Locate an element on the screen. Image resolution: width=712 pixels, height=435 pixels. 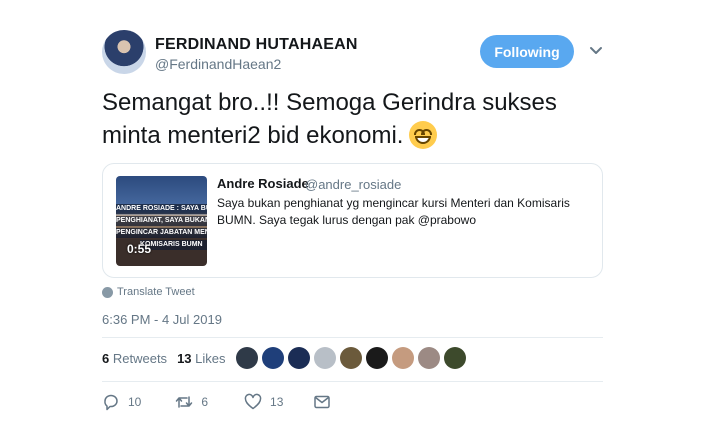
likes-stat: 13 Likes is located at coordinates (201, 358).